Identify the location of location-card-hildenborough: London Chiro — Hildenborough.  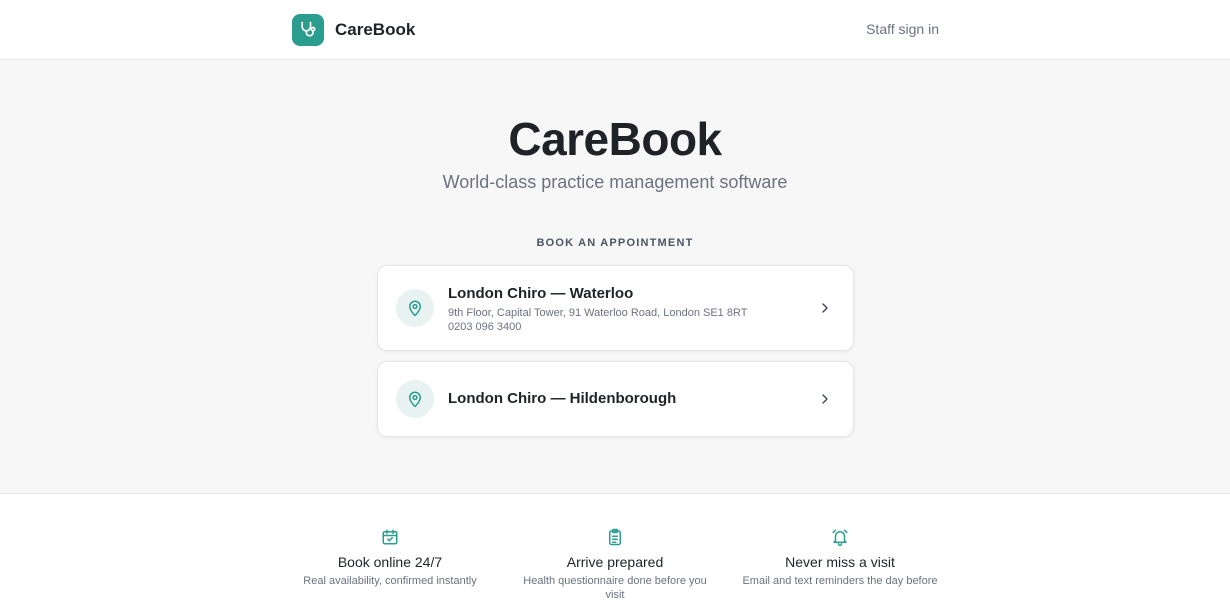
(615, 399).